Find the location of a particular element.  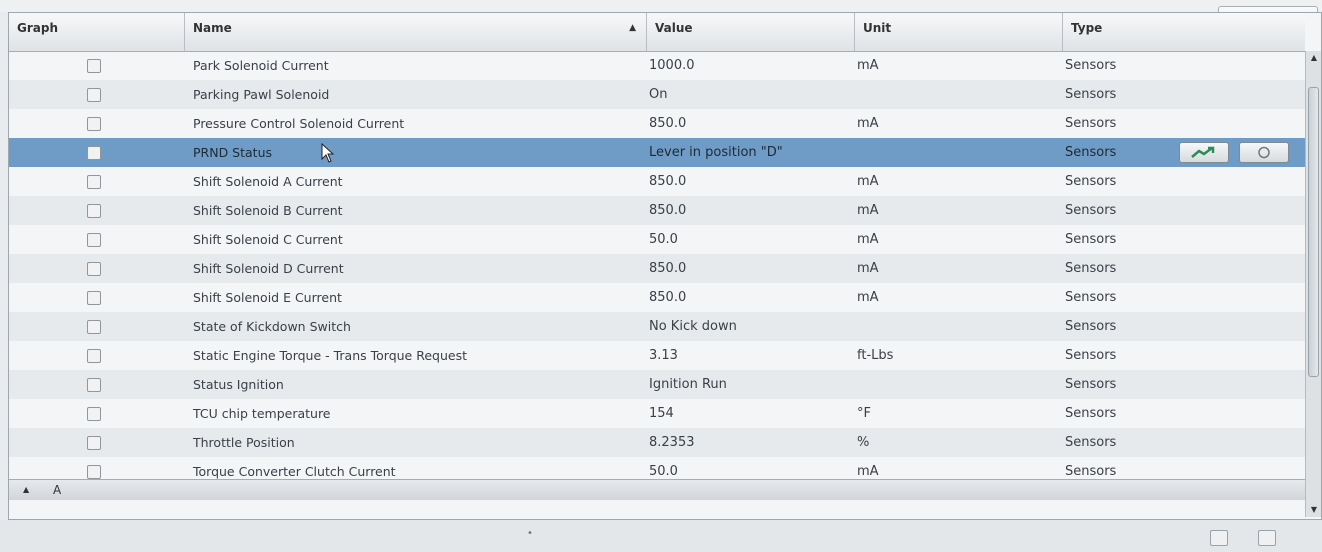

info-button is located at coordinates (1264, 152).